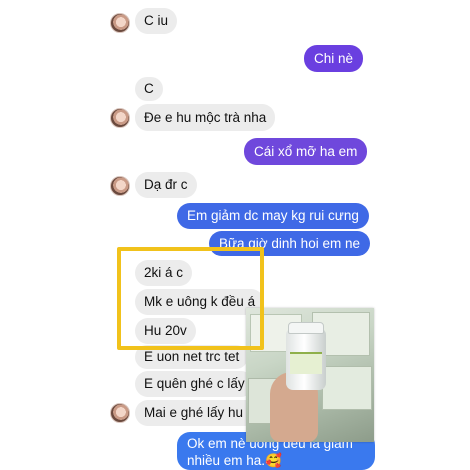 The width and height of the screenshot is (470, 470). Describe the element at coordinates (310, 375) in the screenshot. I see `product-jar-photo` at that location.